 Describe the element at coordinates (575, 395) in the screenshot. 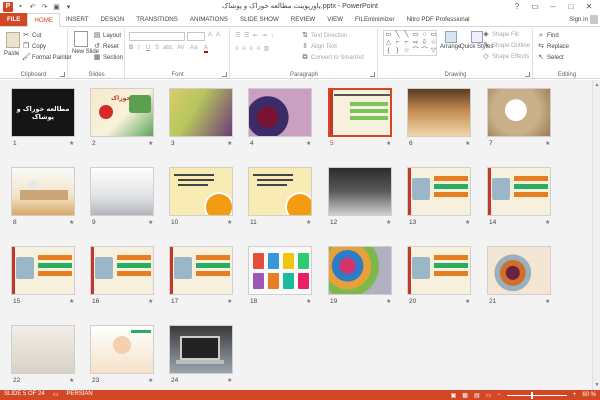

I see `zoom-in-button: +` at that location.